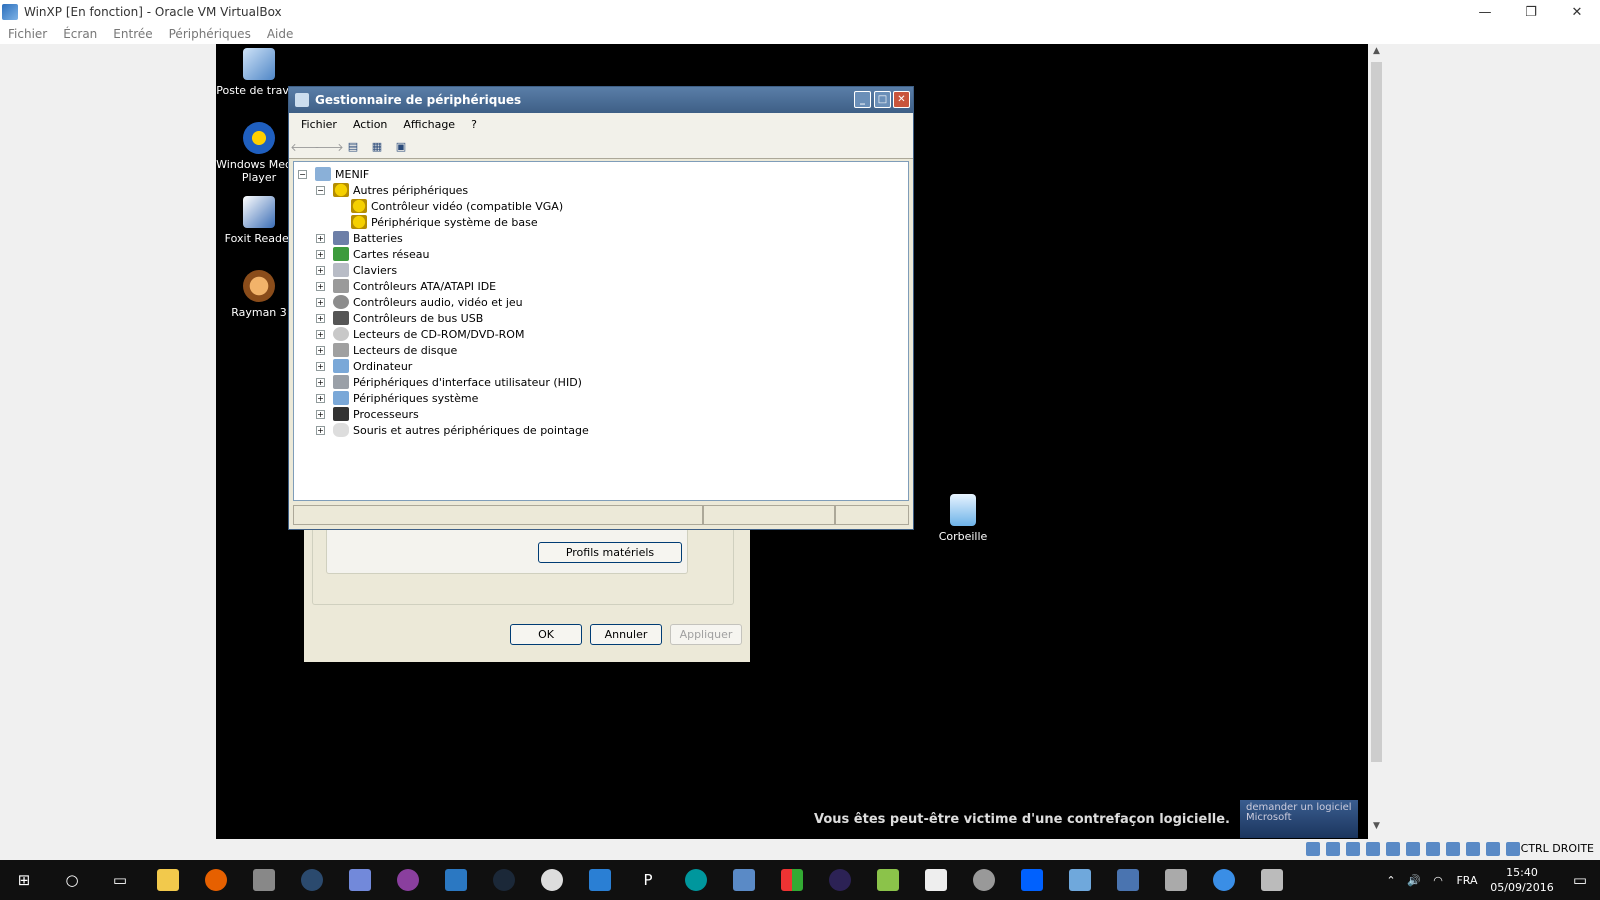 This screenshot has height=900, width=1600. Describe the element at coordinates (862, 99) in the screenshot. I see `dm-minimize-button: _` at that location.